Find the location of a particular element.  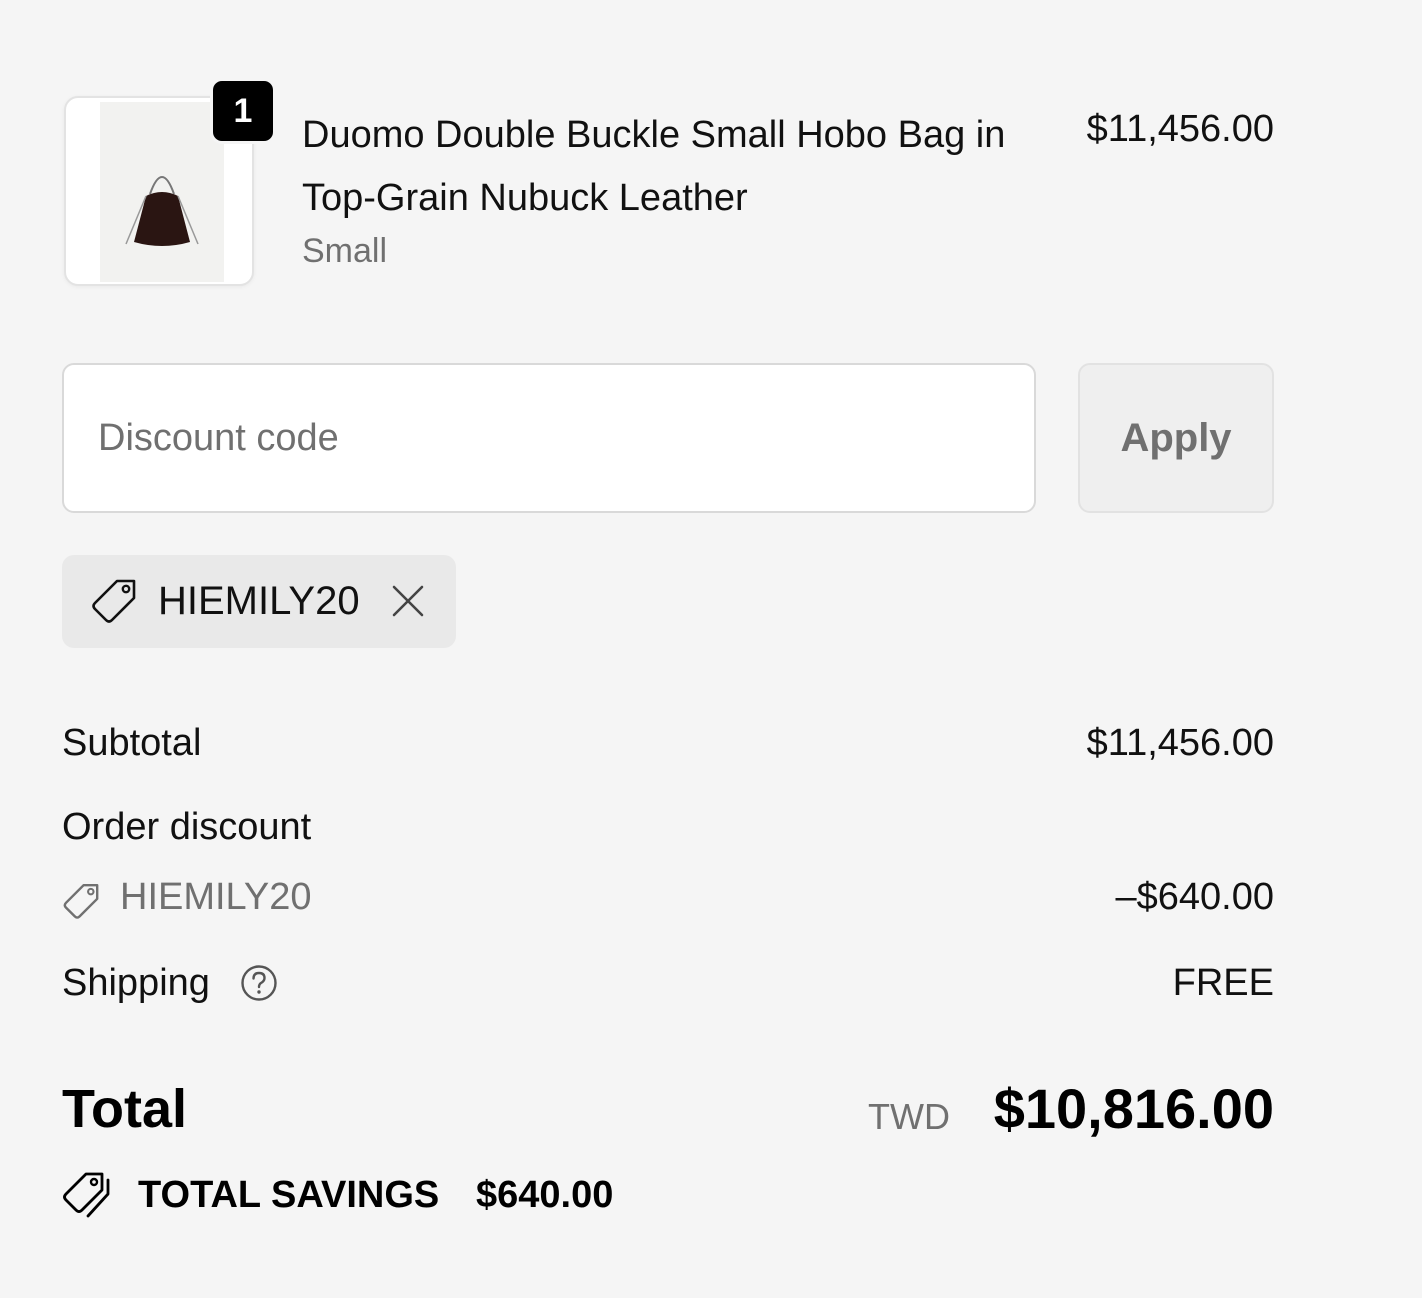

total-label: Total is located at coordinates (124, 1109).